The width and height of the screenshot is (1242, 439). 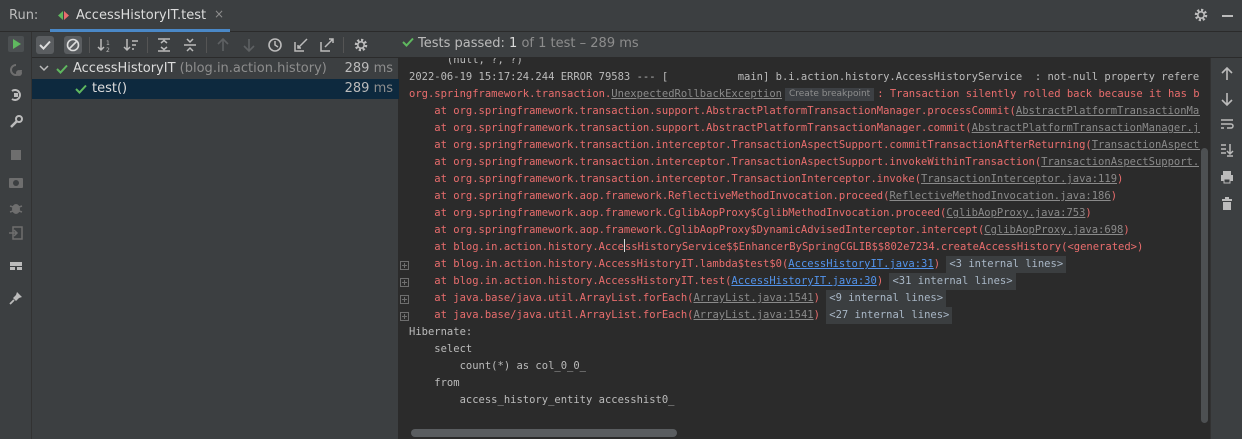 What do you see at coordinates (461, 43) in the screenshot?
I see `status-prefix: Tests passed:` at bounding box center [461, 43].